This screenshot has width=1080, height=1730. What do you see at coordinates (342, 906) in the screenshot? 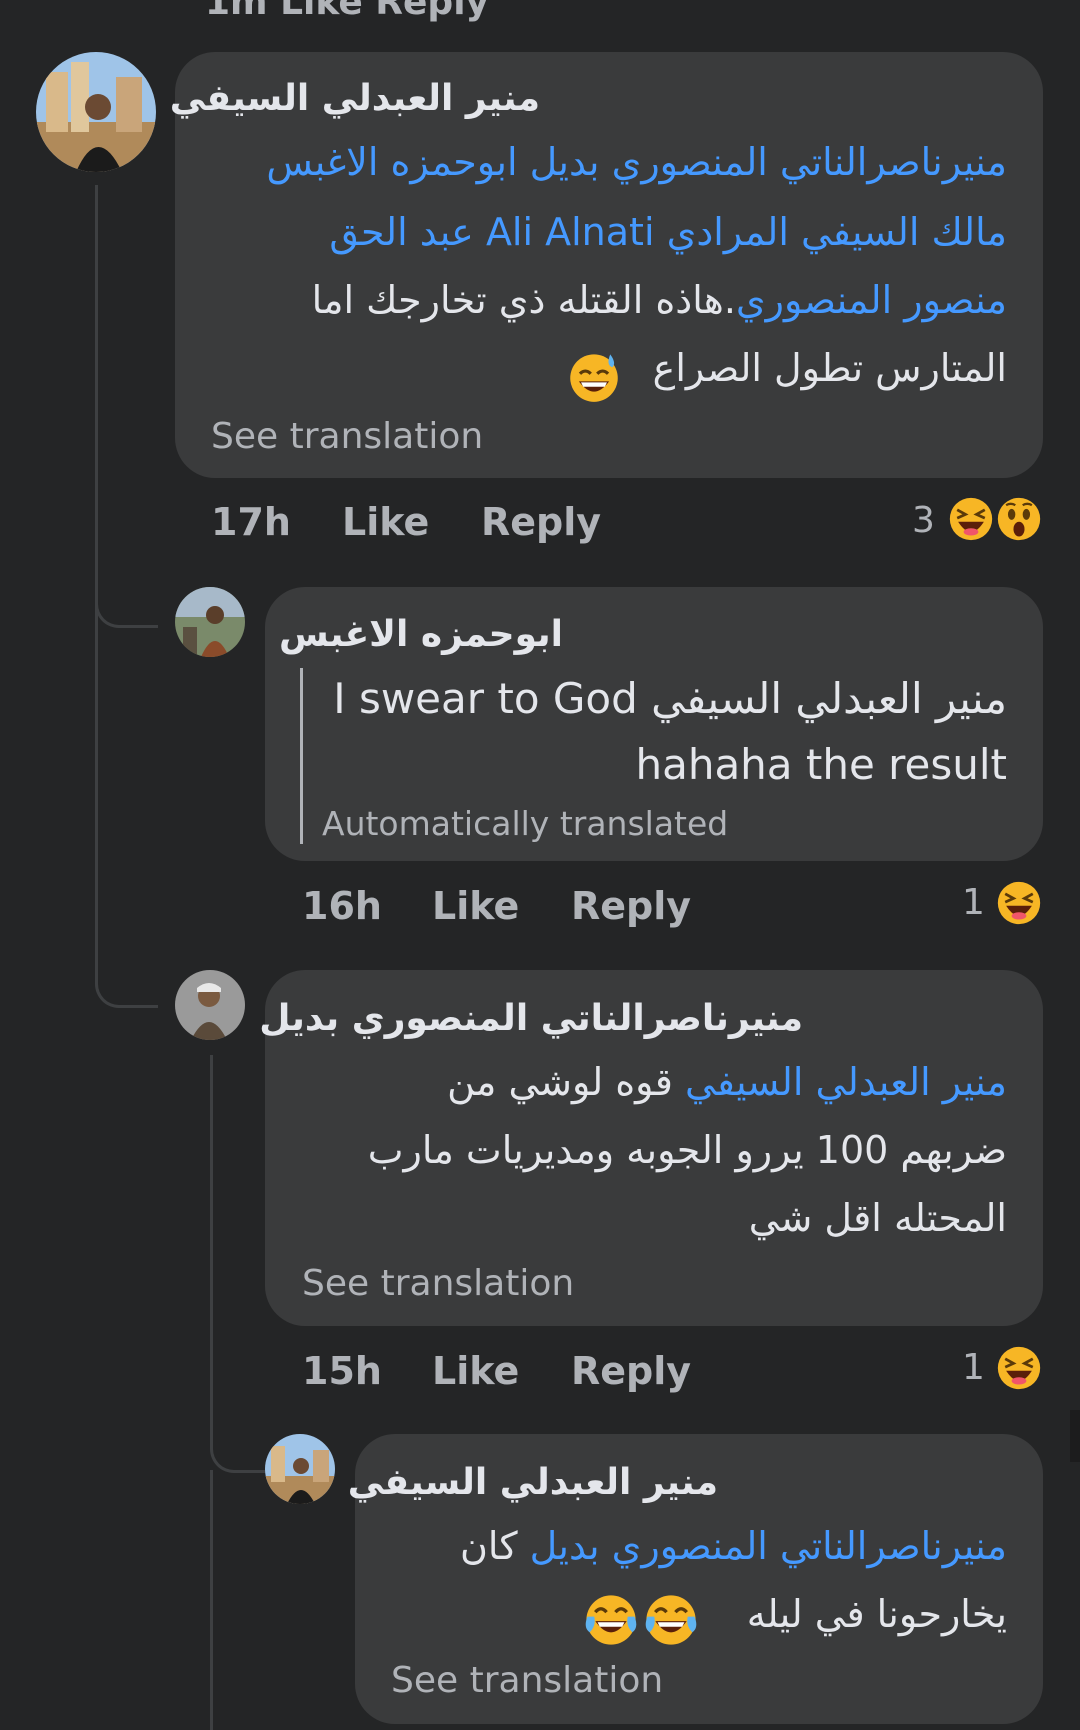
I see `comment-time: 16h` at bounding box center [342, 906].